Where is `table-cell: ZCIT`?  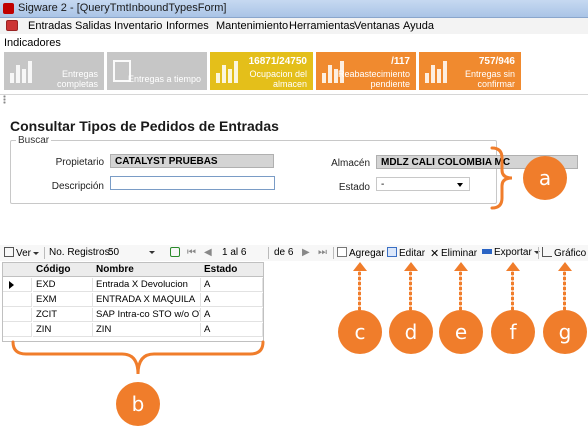 table-cell: ZCIT is located at coordinates (63, 315).